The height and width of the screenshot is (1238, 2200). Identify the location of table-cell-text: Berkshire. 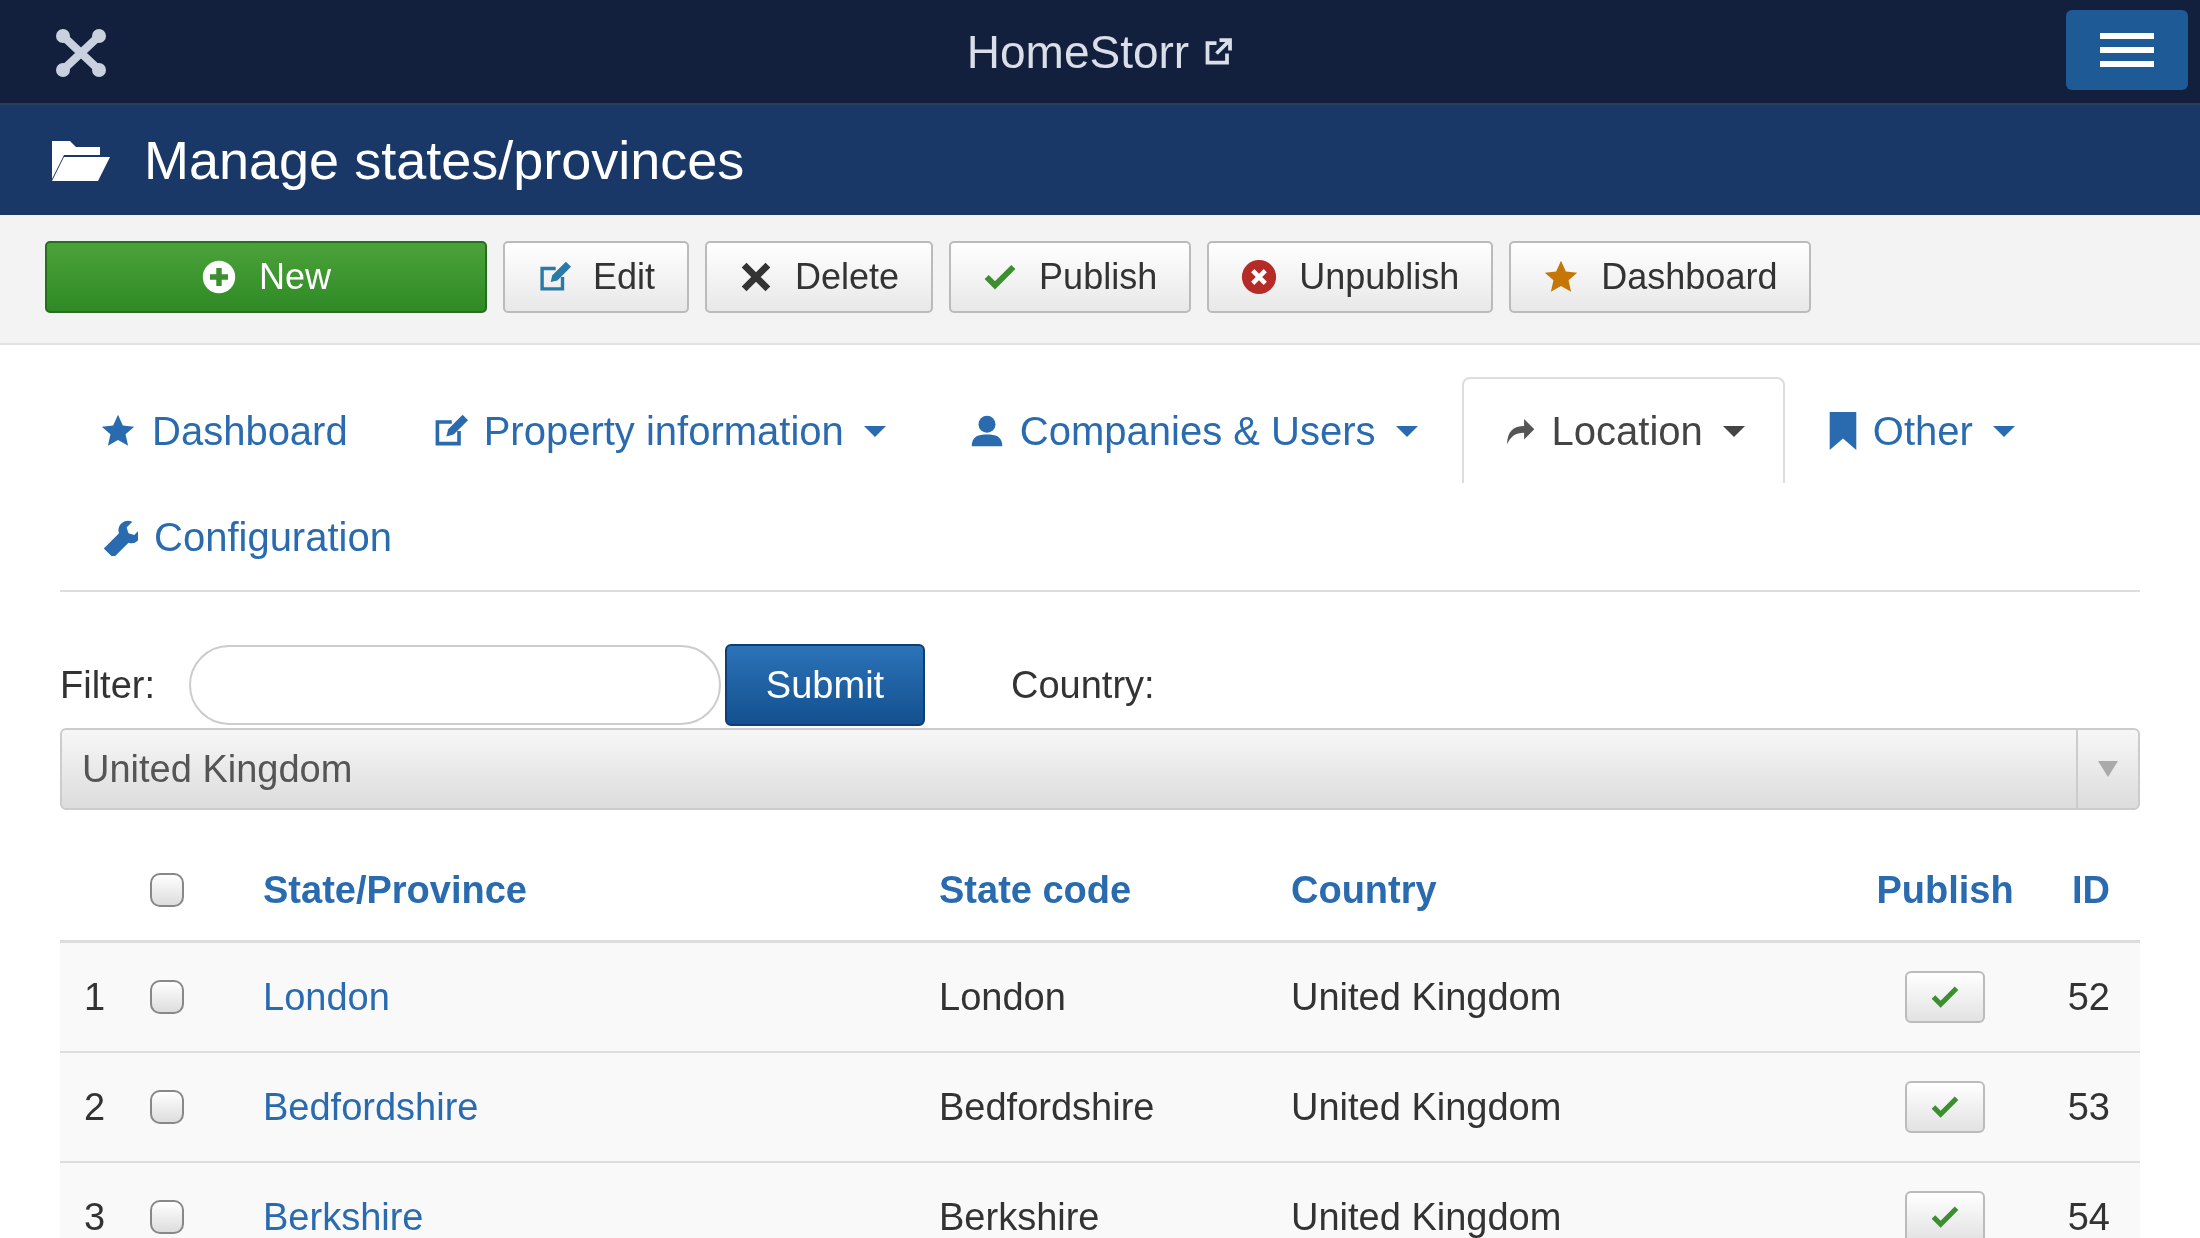
(1020, 1216).